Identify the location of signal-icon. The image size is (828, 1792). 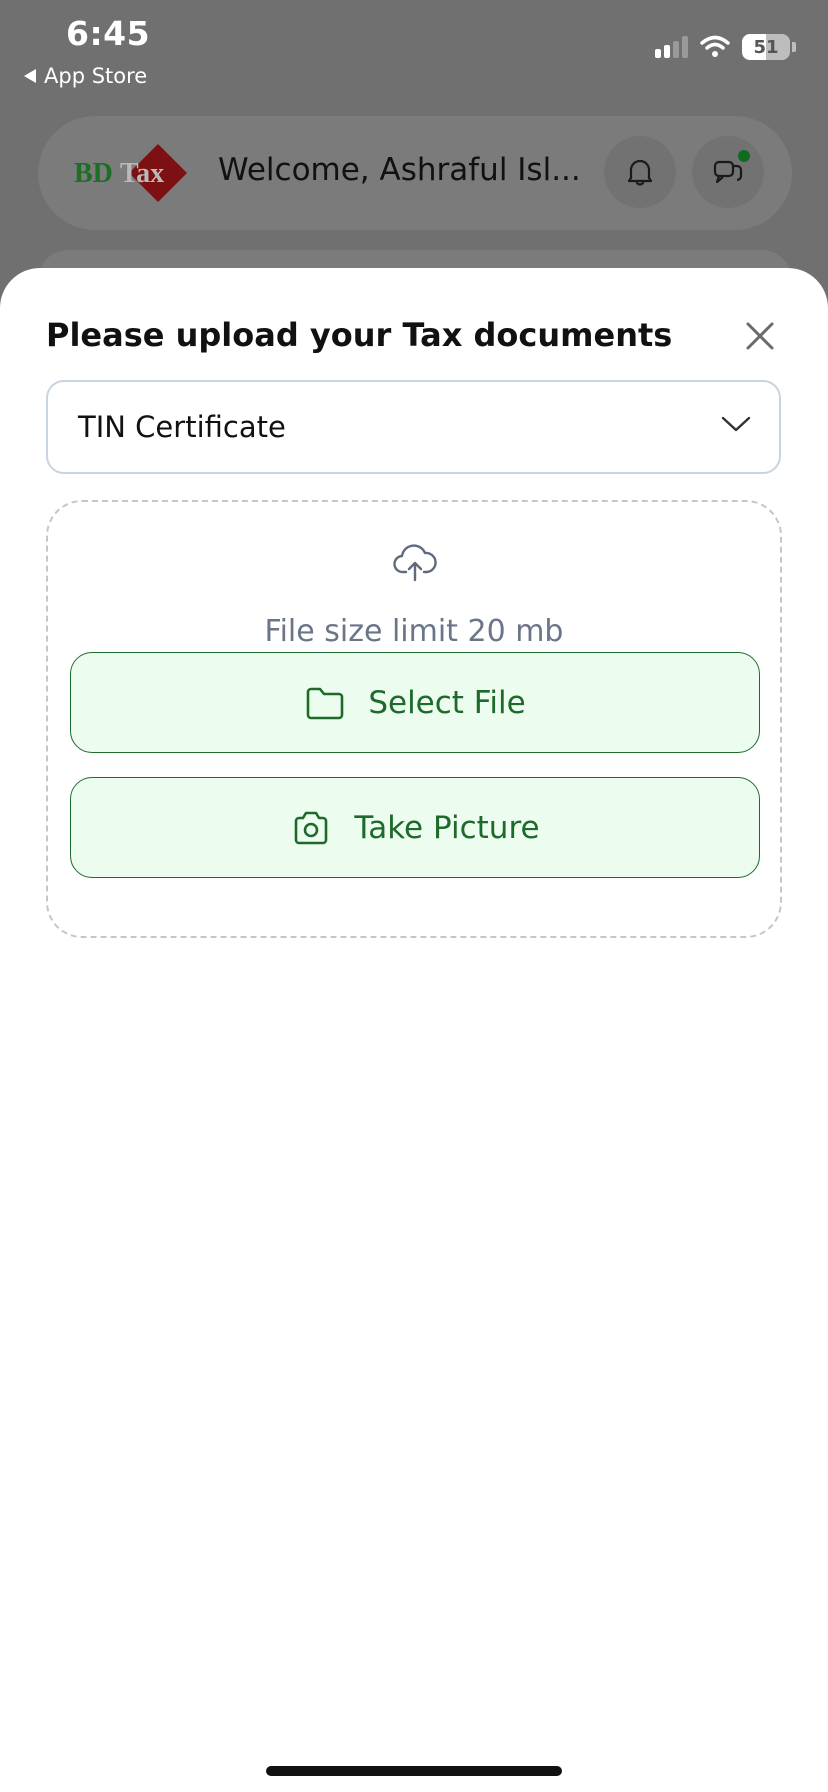
(671, 47).